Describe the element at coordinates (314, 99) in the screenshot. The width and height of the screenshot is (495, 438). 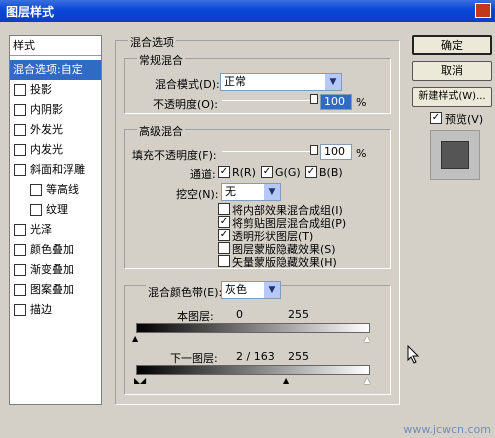
I see `opacity-slider-thumb` at that location.